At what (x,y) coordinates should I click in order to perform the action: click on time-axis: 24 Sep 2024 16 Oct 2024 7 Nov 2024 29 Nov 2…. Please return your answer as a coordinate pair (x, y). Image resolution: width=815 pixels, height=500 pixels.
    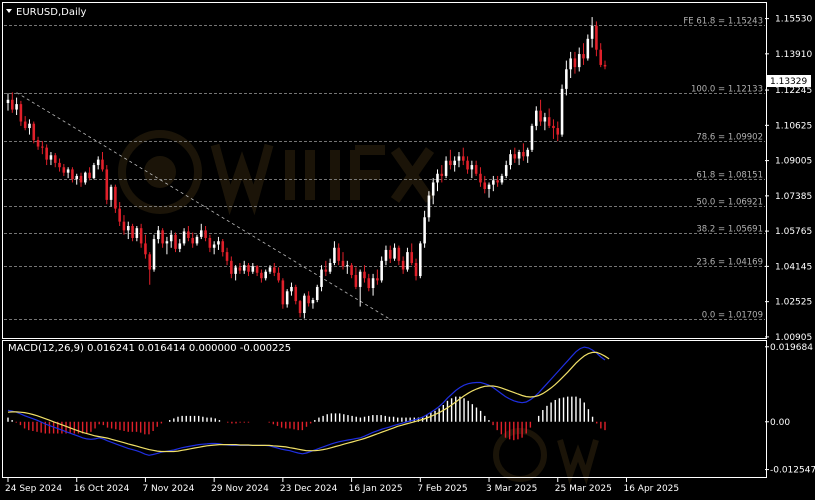
    Looking at the image, I should click on (342, 486).